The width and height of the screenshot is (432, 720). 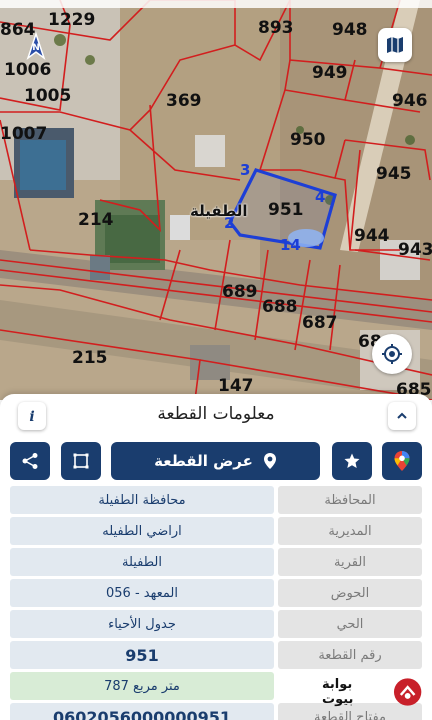 What do you see at coordinates (47, 96) in the screenshot?
I see `plot-label: 1005` at bounding box center [47, 96].